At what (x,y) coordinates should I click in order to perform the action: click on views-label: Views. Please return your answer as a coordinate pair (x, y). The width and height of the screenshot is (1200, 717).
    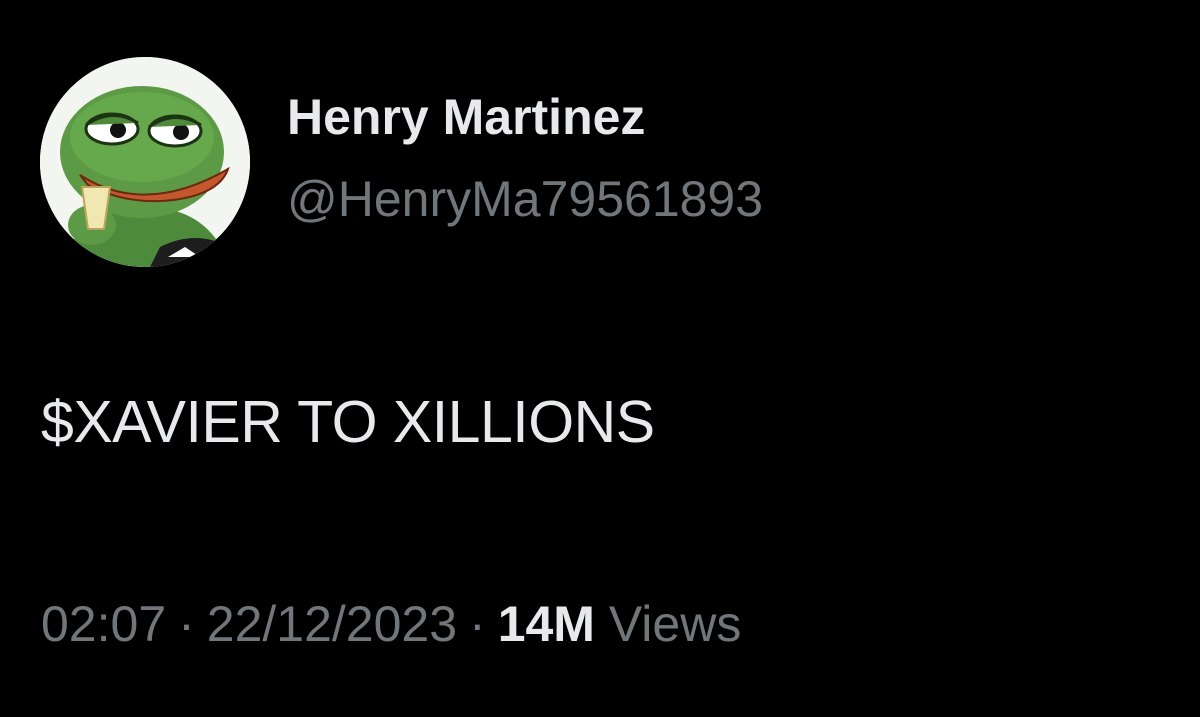
    Looking at the image, I should click on (675, 624).